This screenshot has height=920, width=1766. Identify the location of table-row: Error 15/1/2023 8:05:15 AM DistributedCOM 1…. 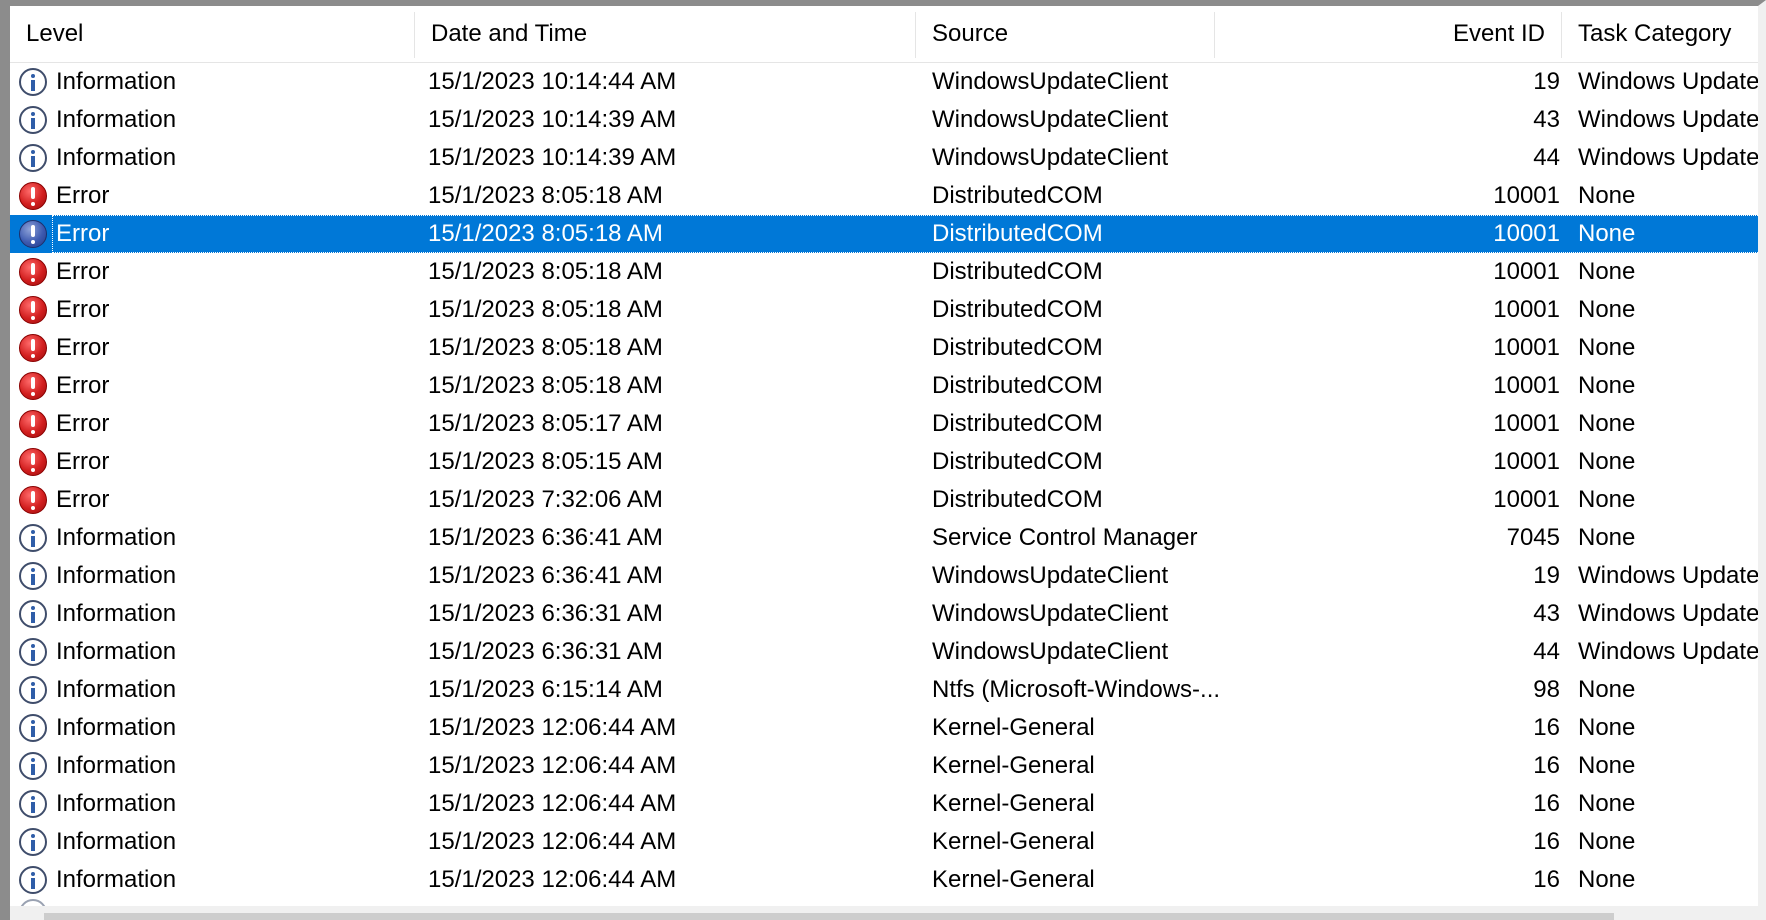
(884, 462).